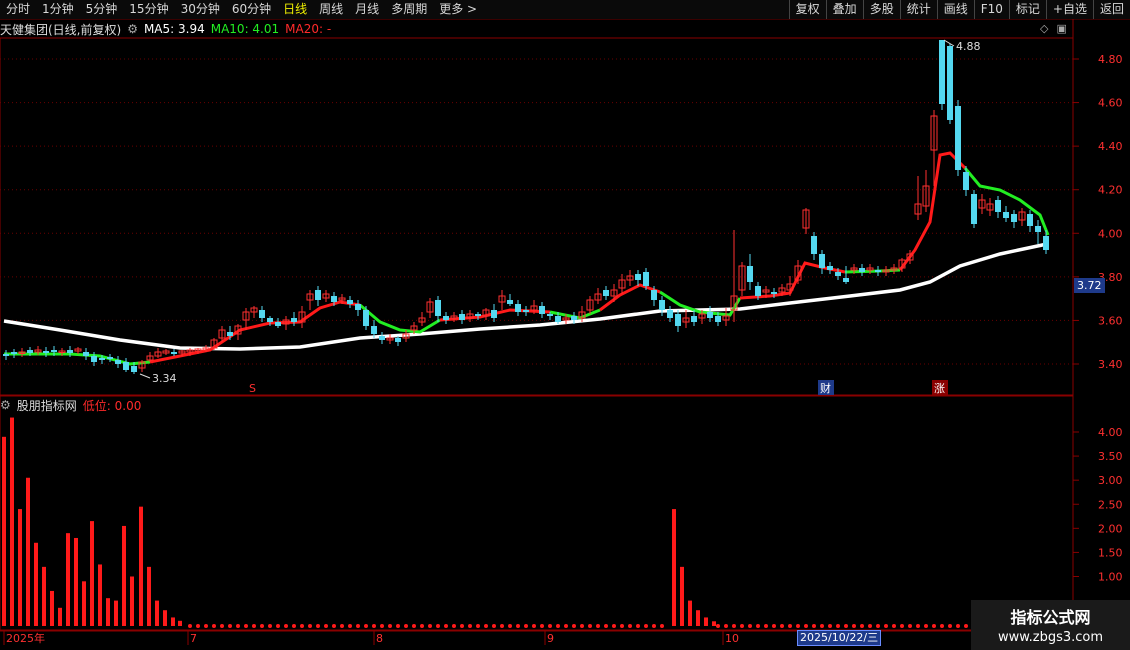 The image size is (1130, 650). Describe the element at coordinates (1050, 617) in the screenshot. I see `watermark-title: 指标公式网` at that location.